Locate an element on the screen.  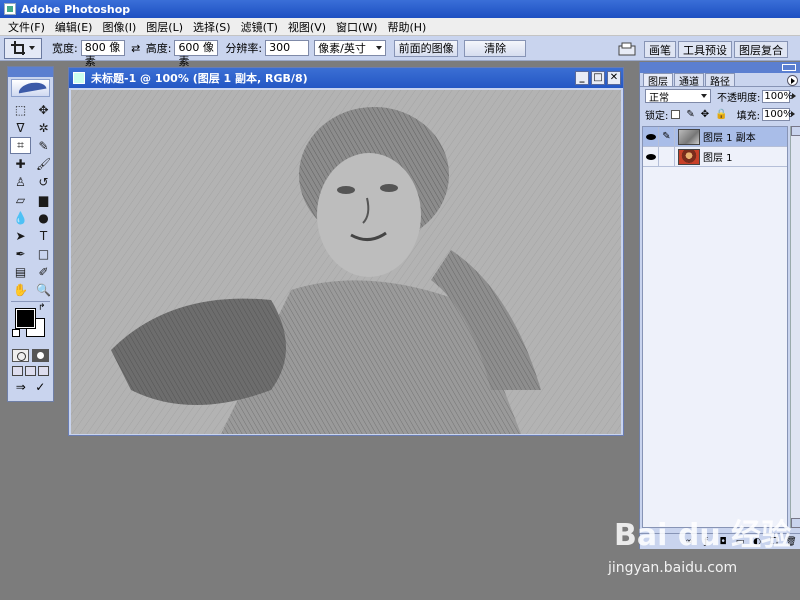
eraser-tool-icon: ▱ is located at coordinates (20, 199).